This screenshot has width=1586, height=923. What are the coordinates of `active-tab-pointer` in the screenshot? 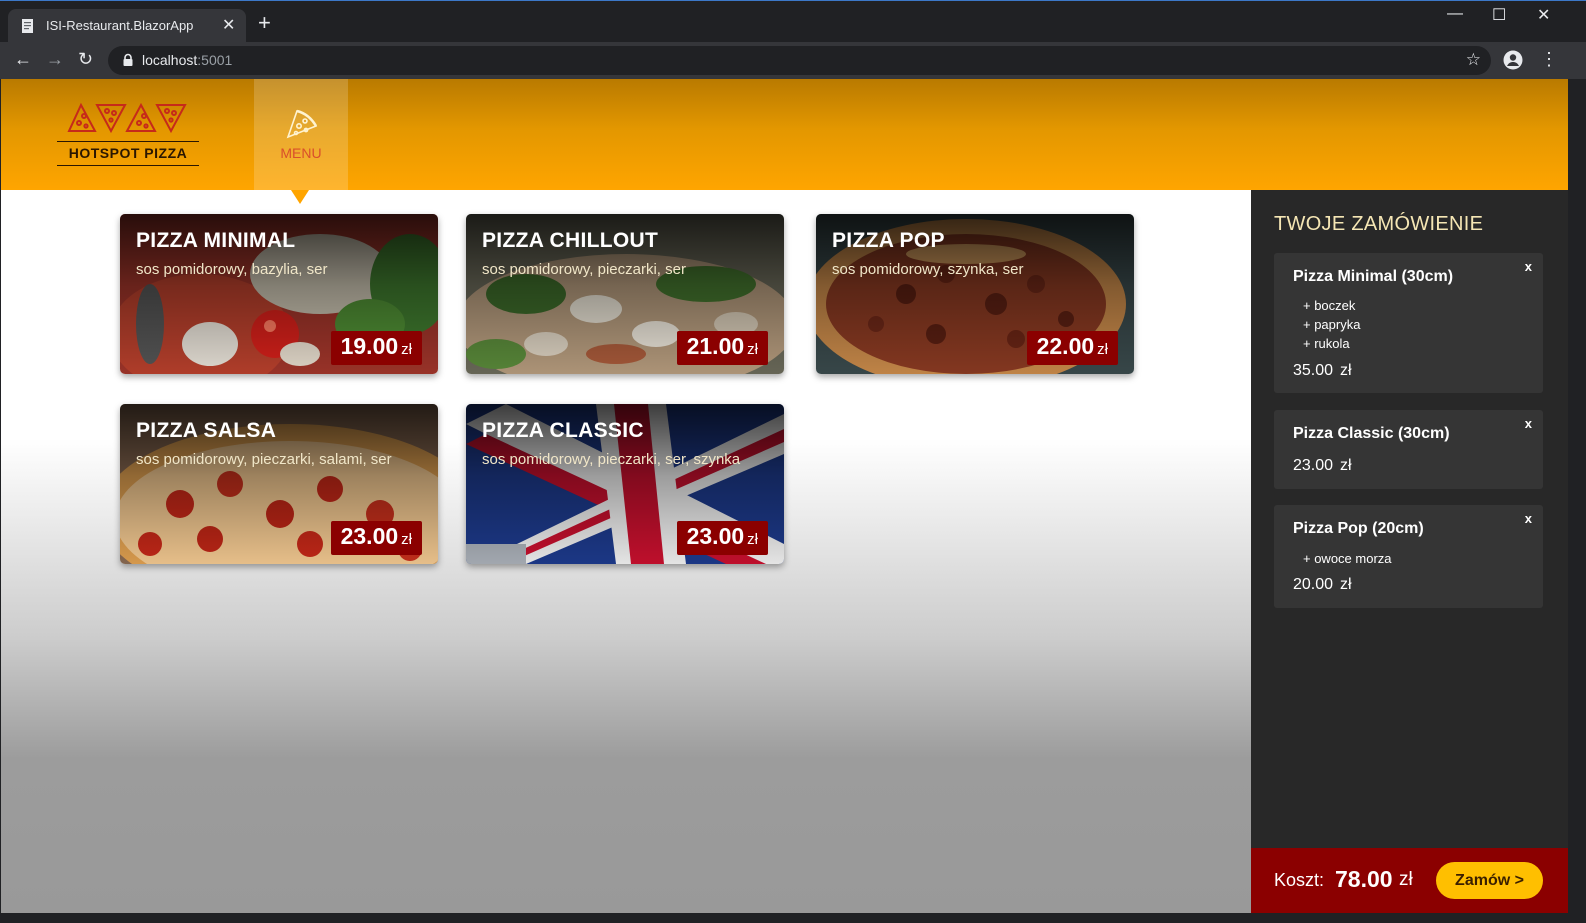 It's located at (300, 197).